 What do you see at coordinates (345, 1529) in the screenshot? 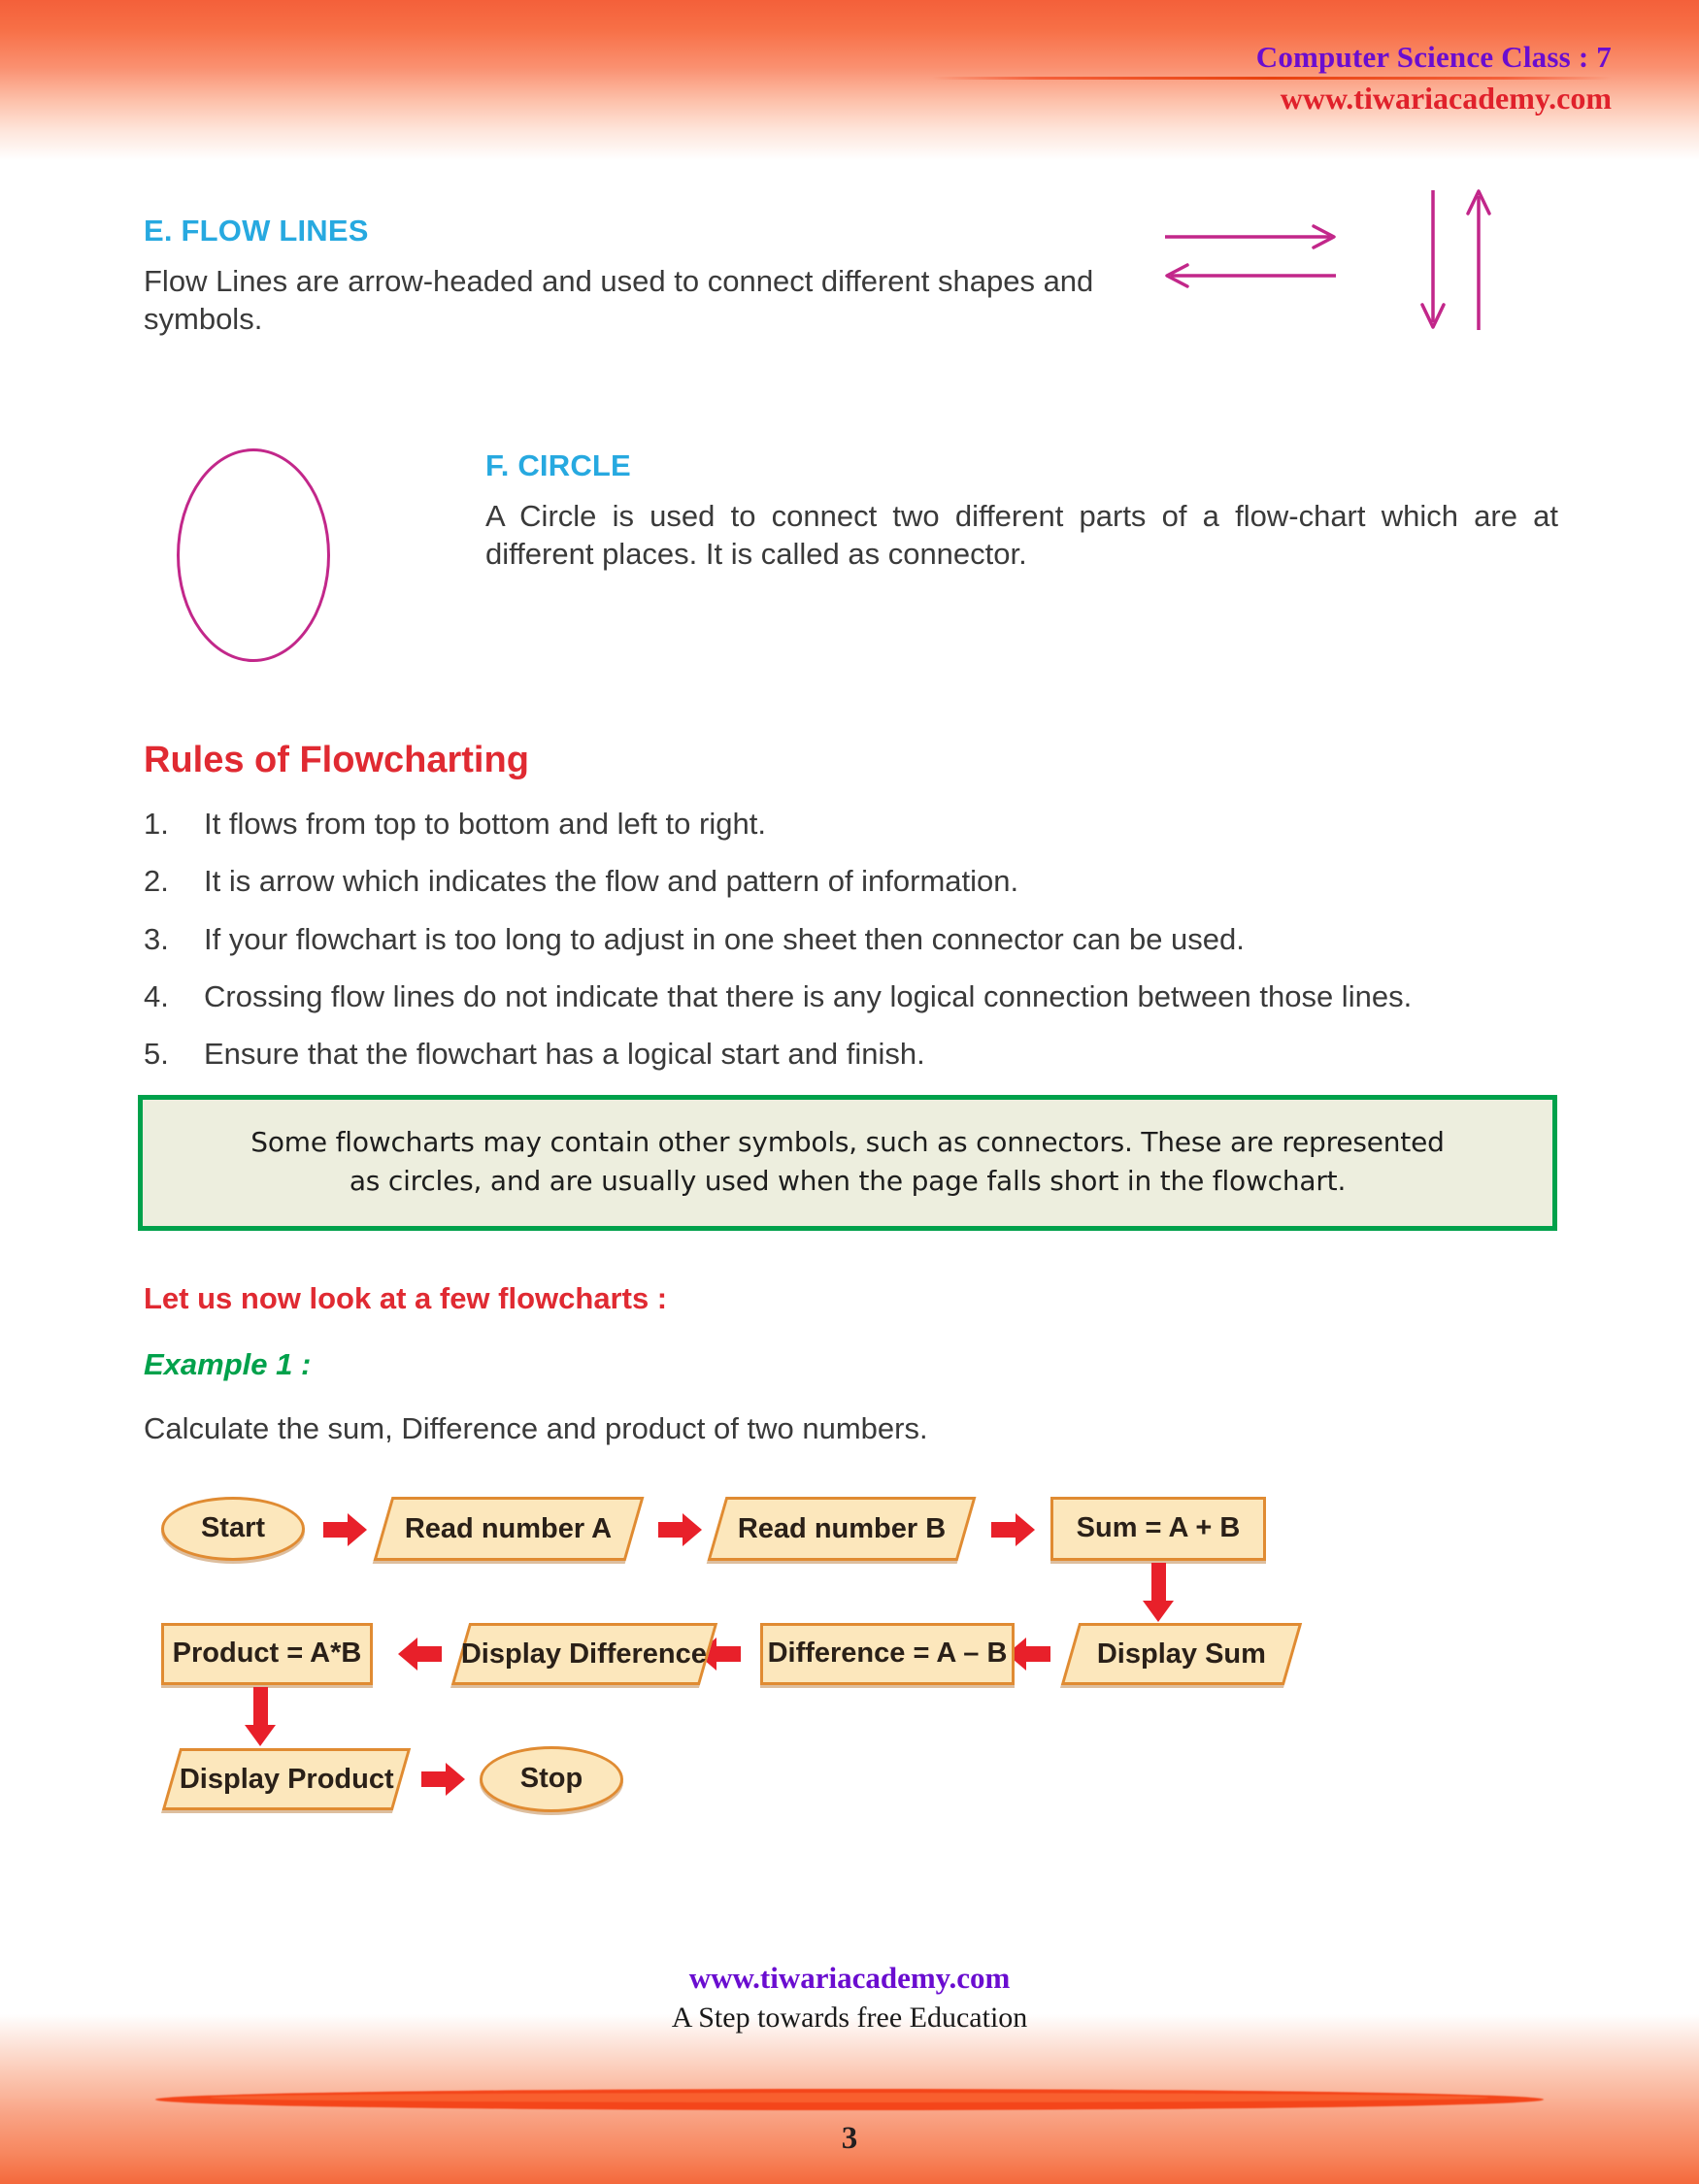
I see `flowchart-arrow-start-to-read-a` at bounding box center [345, 1529].